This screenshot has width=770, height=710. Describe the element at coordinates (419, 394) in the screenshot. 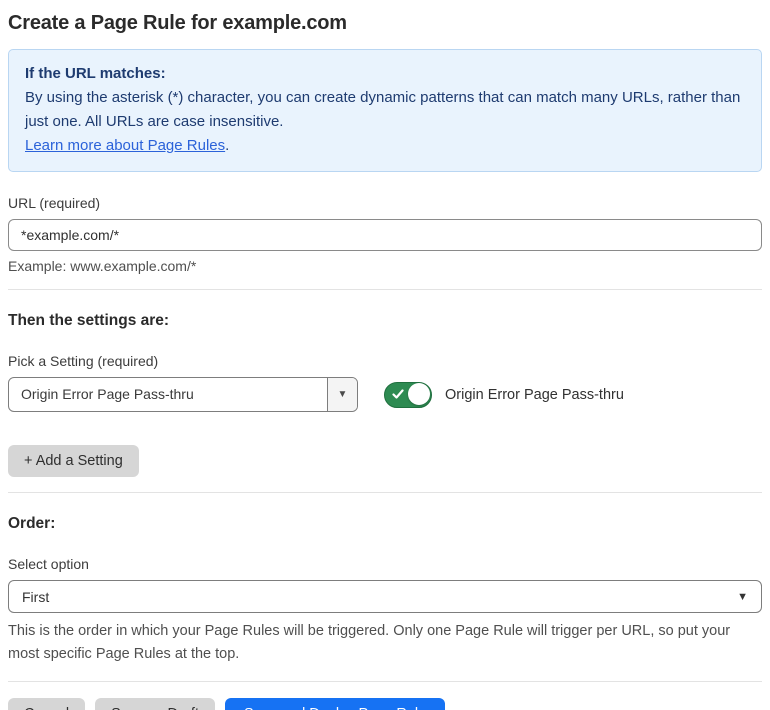

I see `toggle-knob` at that location.